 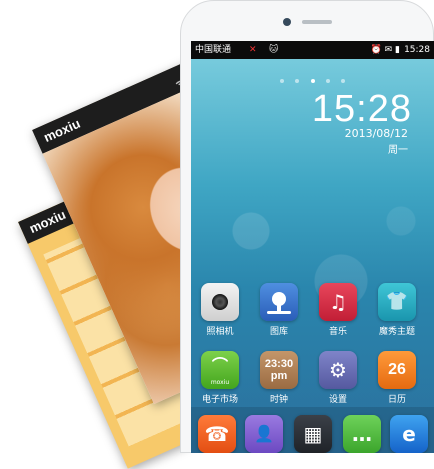 I want to click on page-indicator, so click(x=312, y=77).